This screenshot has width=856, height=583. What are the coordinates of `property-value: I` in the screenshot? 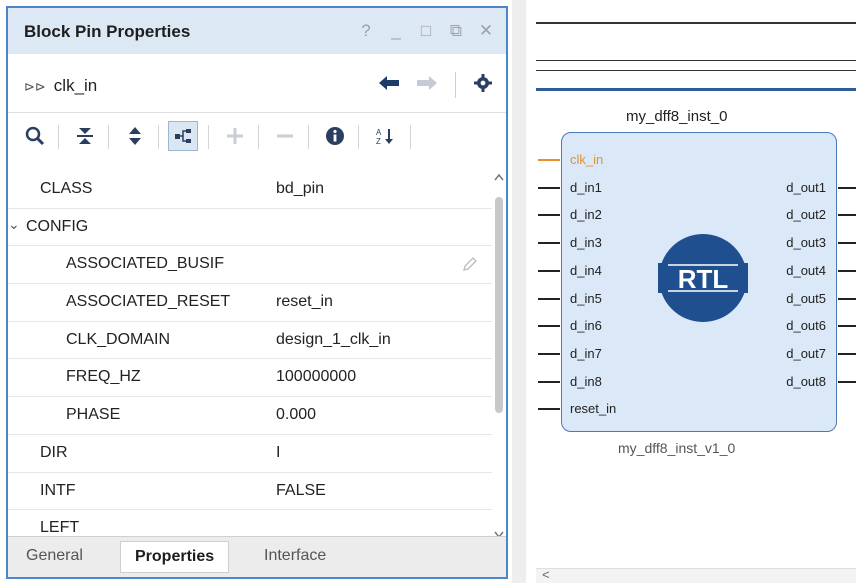 It's located at (278, 453).